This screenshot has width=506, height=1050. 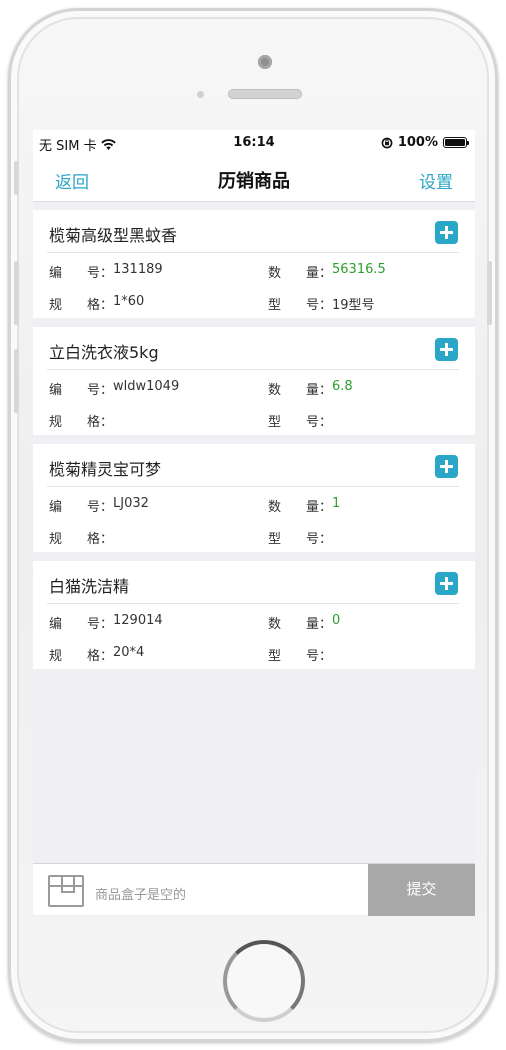 What do you see at coordinates (417, 142) in the screenshot?
I see `battery-percent: 100%` at bounding box center [417, 142].